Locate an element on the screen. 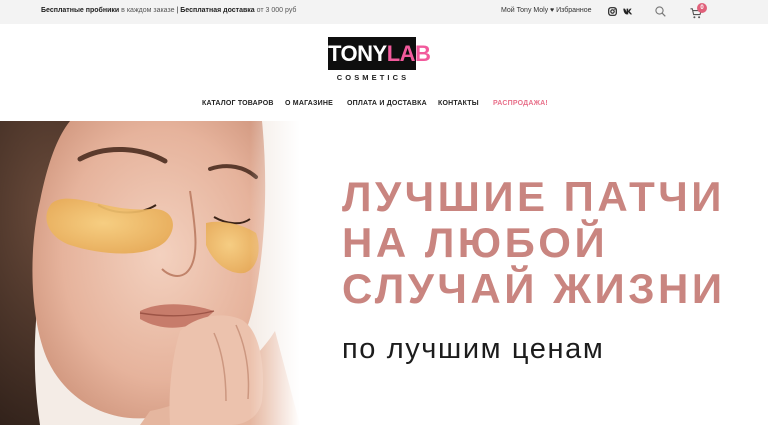 The height and width of the screenshot is (425, 768). logo-word-tony: TONY is located at coordinates (357, 53).